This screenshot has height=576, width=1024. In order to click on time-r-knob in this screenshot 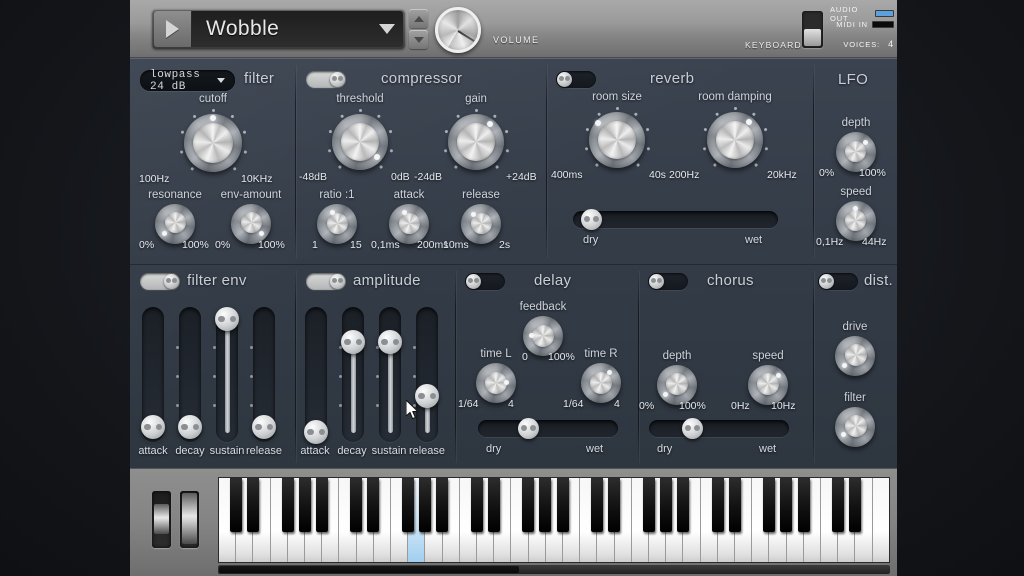, I will do `click(601, 383)`.